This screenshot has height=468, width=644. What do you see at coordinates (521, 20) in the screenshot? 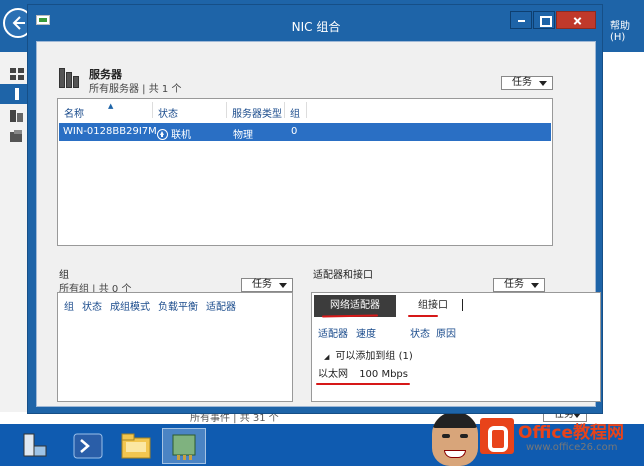
I see `minimize-button` at bounding box center [521, 20].